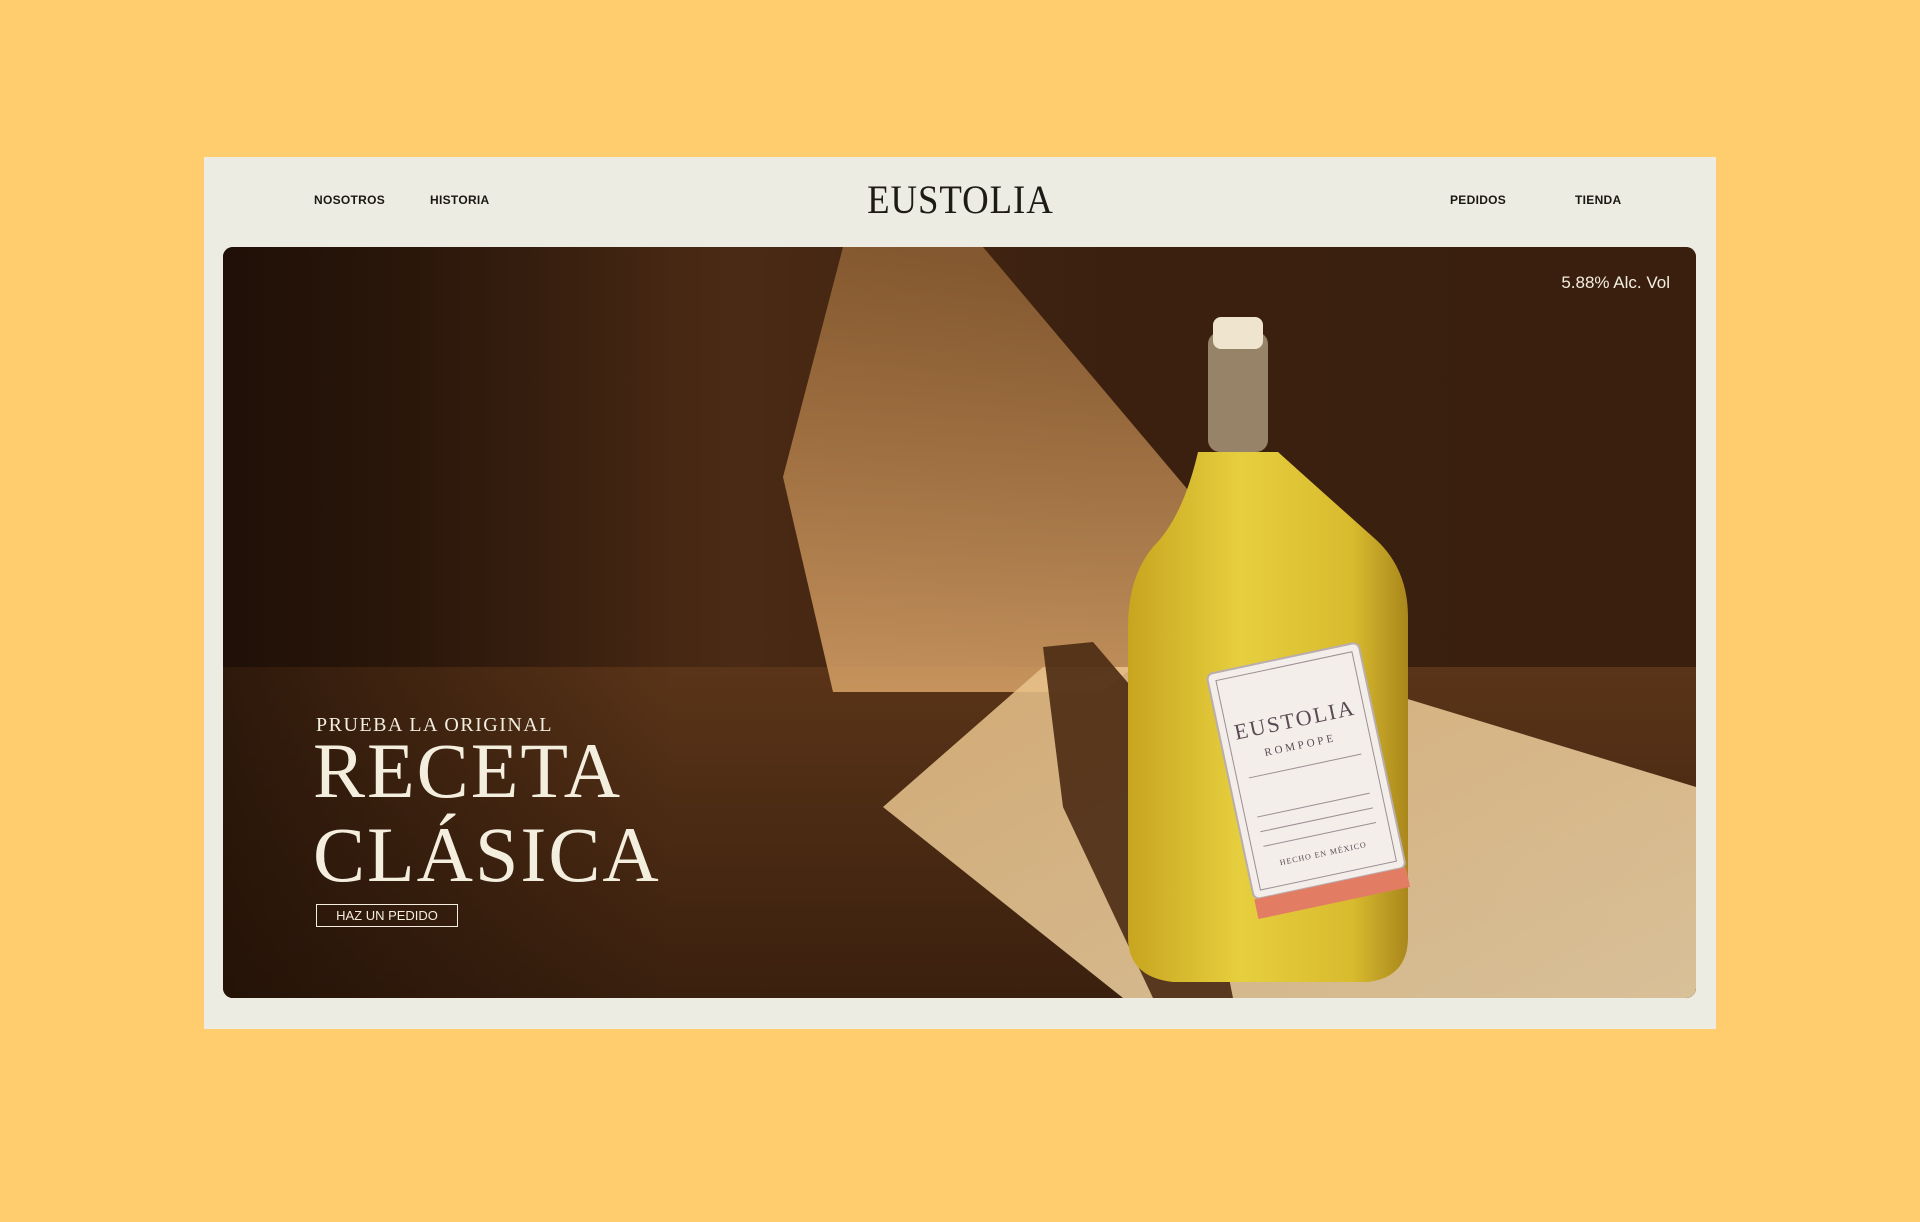 Image resolution: width=1920 pixels, height=1222 pixels. I want to click on hero-headline-line-1: RECETA, so click(468, 770).